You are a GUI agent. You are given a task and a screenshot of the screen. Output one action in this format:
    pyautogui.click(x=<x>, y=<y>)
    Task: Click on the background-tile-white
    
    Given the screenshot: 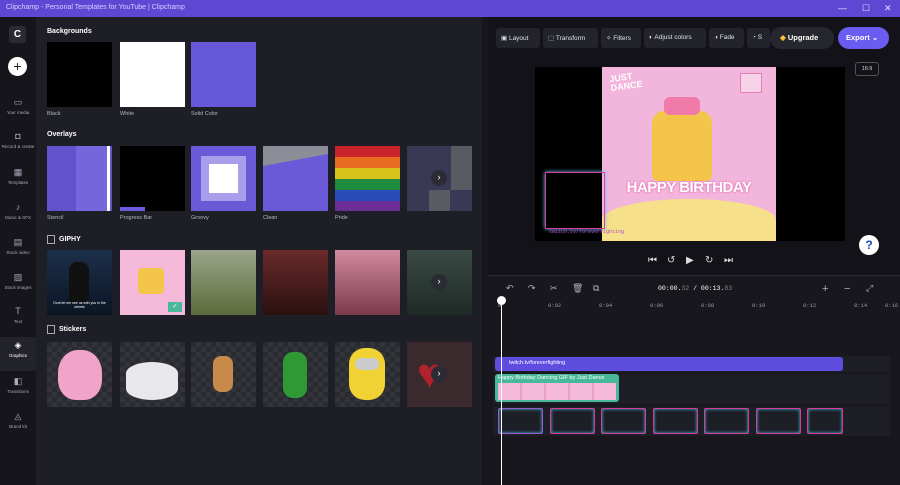 What is the action you would take?
    pyautogui.click(x=152, y=74)
    